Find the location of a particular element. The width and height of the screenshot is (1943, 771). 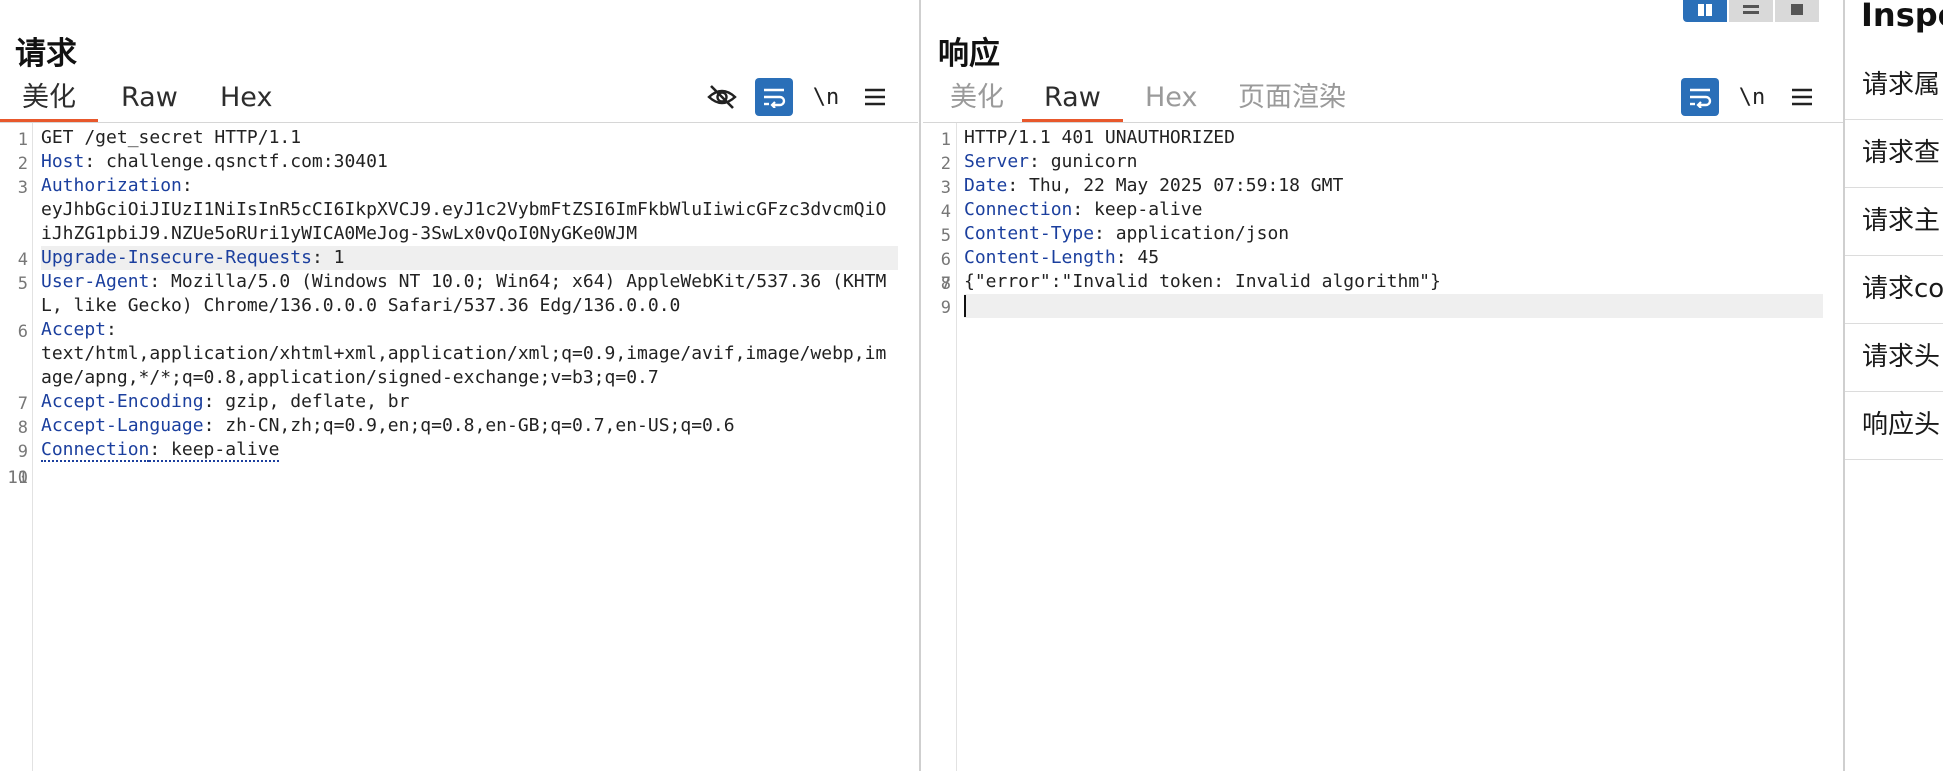

code-line: 4 Upgrade-Insecure-Requests: 1 is located at coordinates (449, 258).